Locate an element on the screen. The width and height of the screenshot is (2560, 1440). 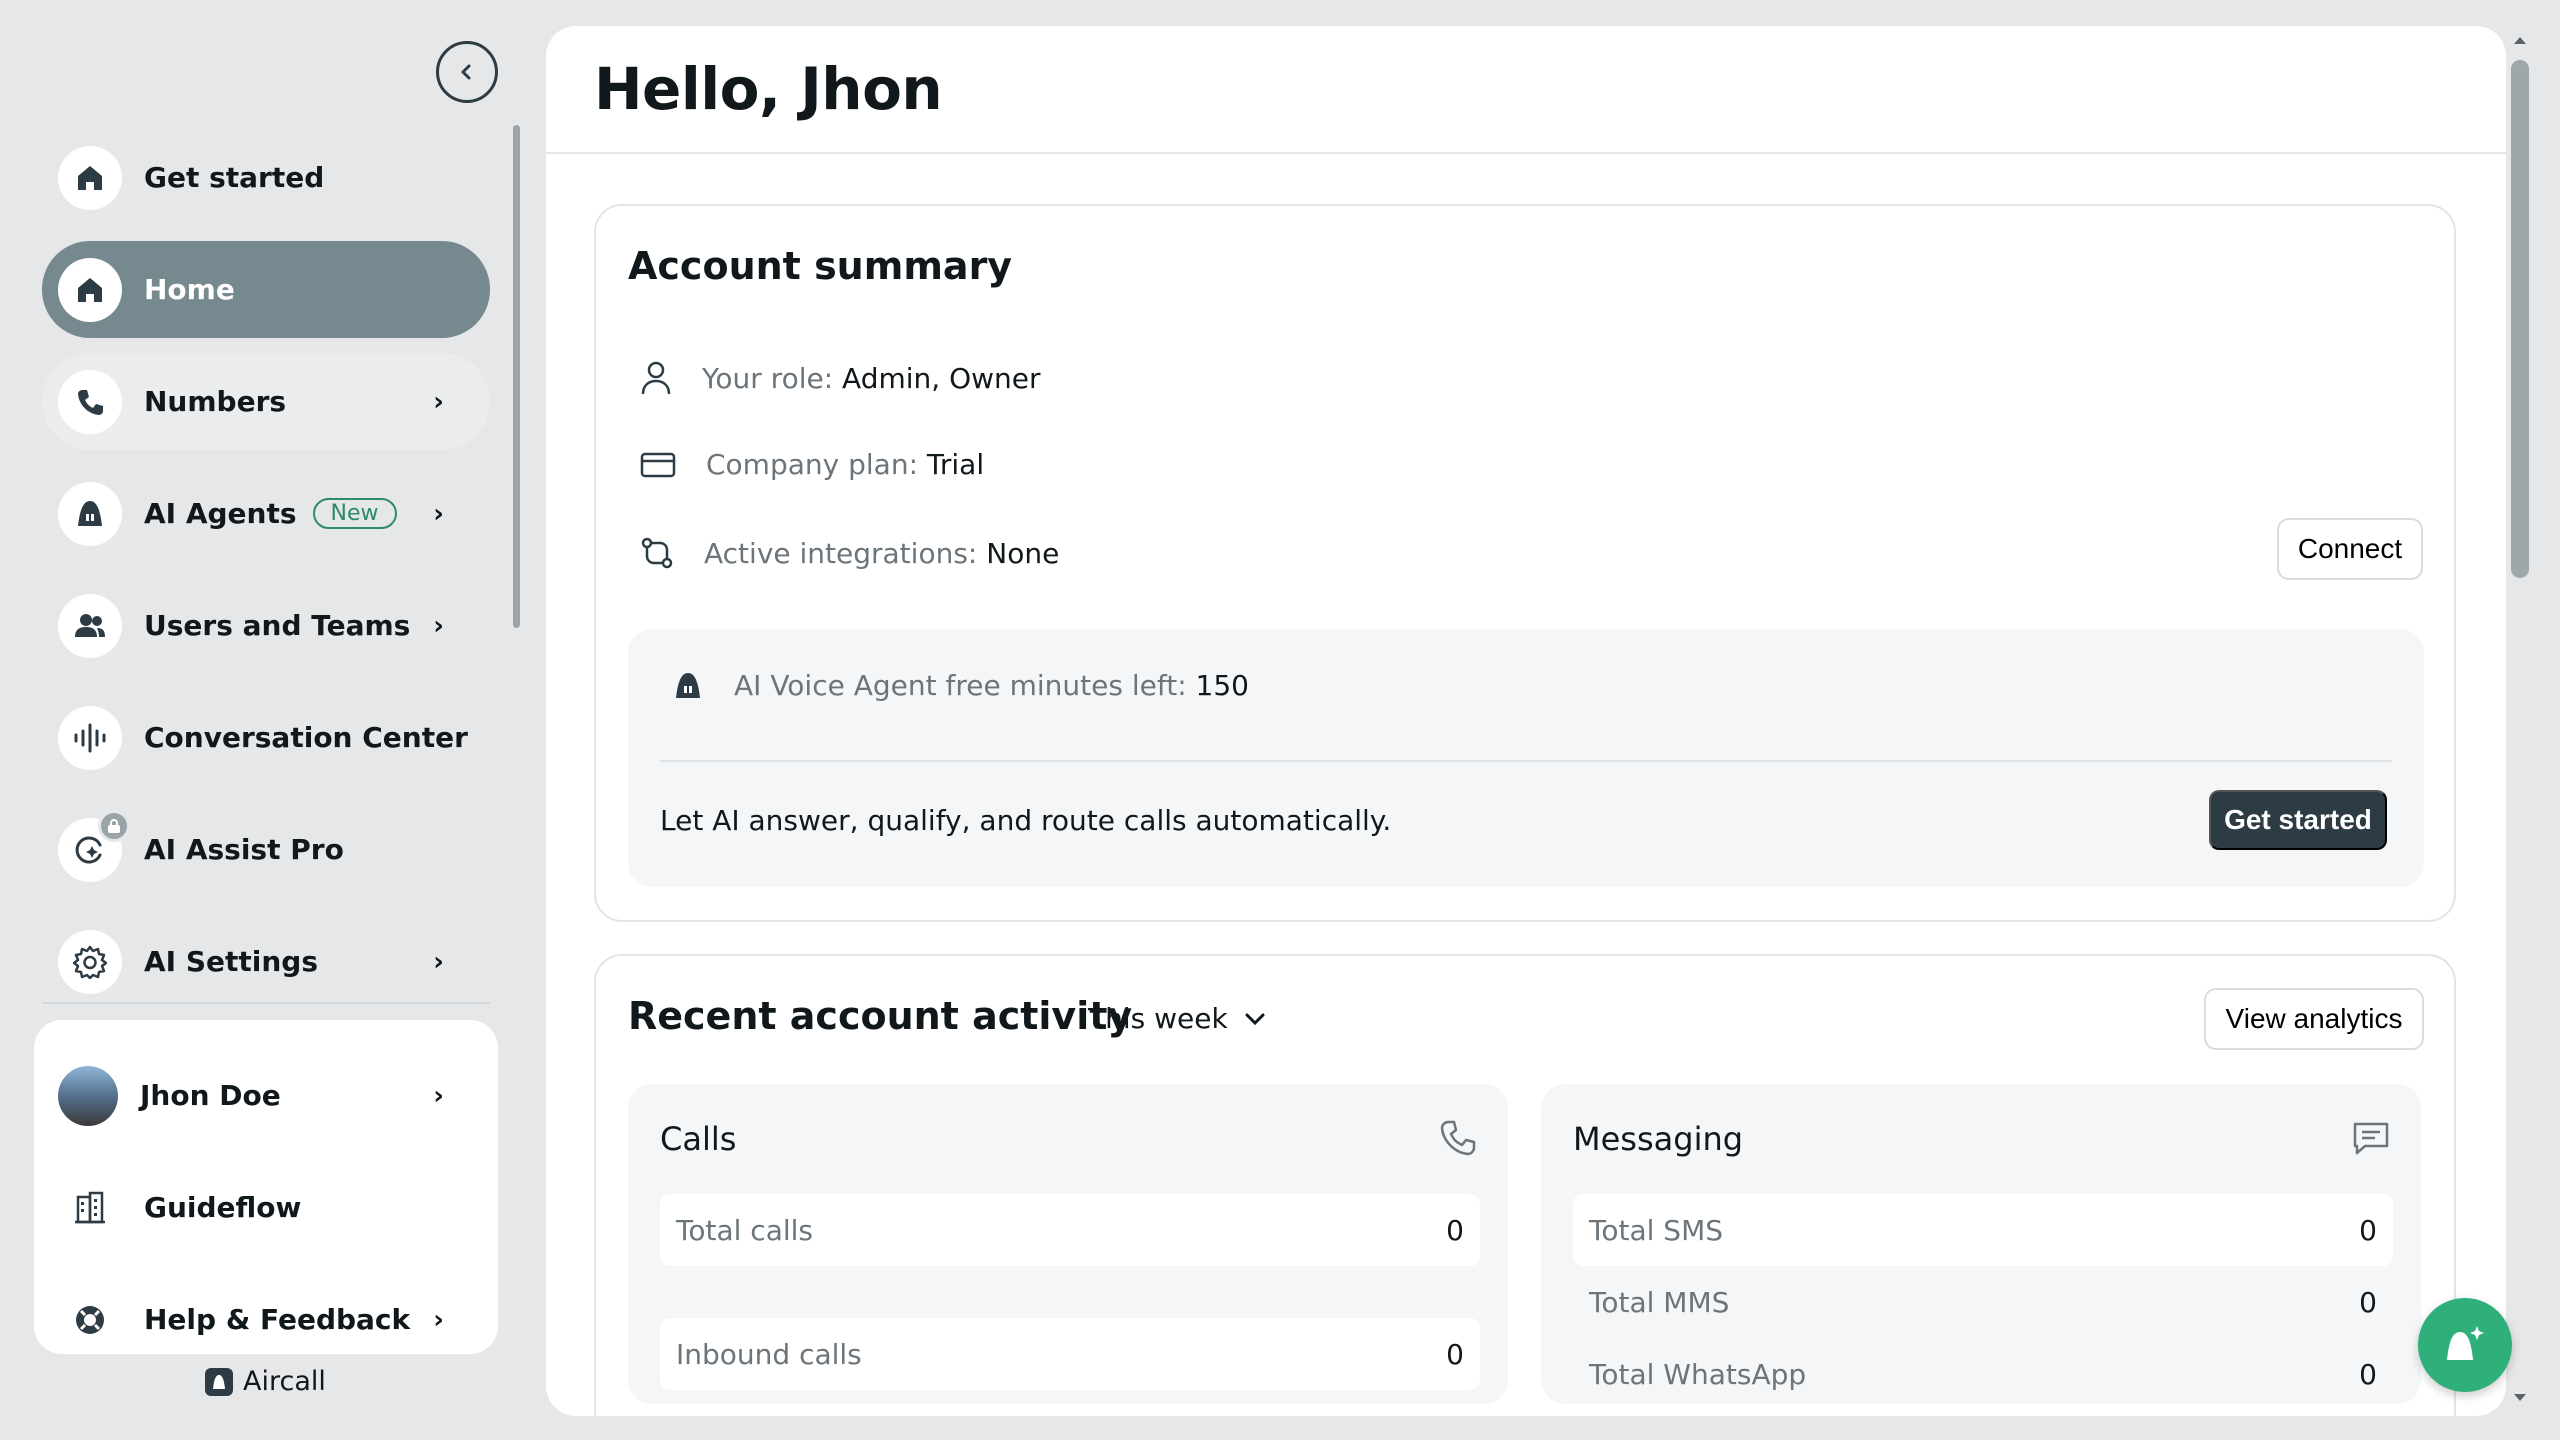
page-header: Hello, Jhon is located at coordinates (1526, 90).